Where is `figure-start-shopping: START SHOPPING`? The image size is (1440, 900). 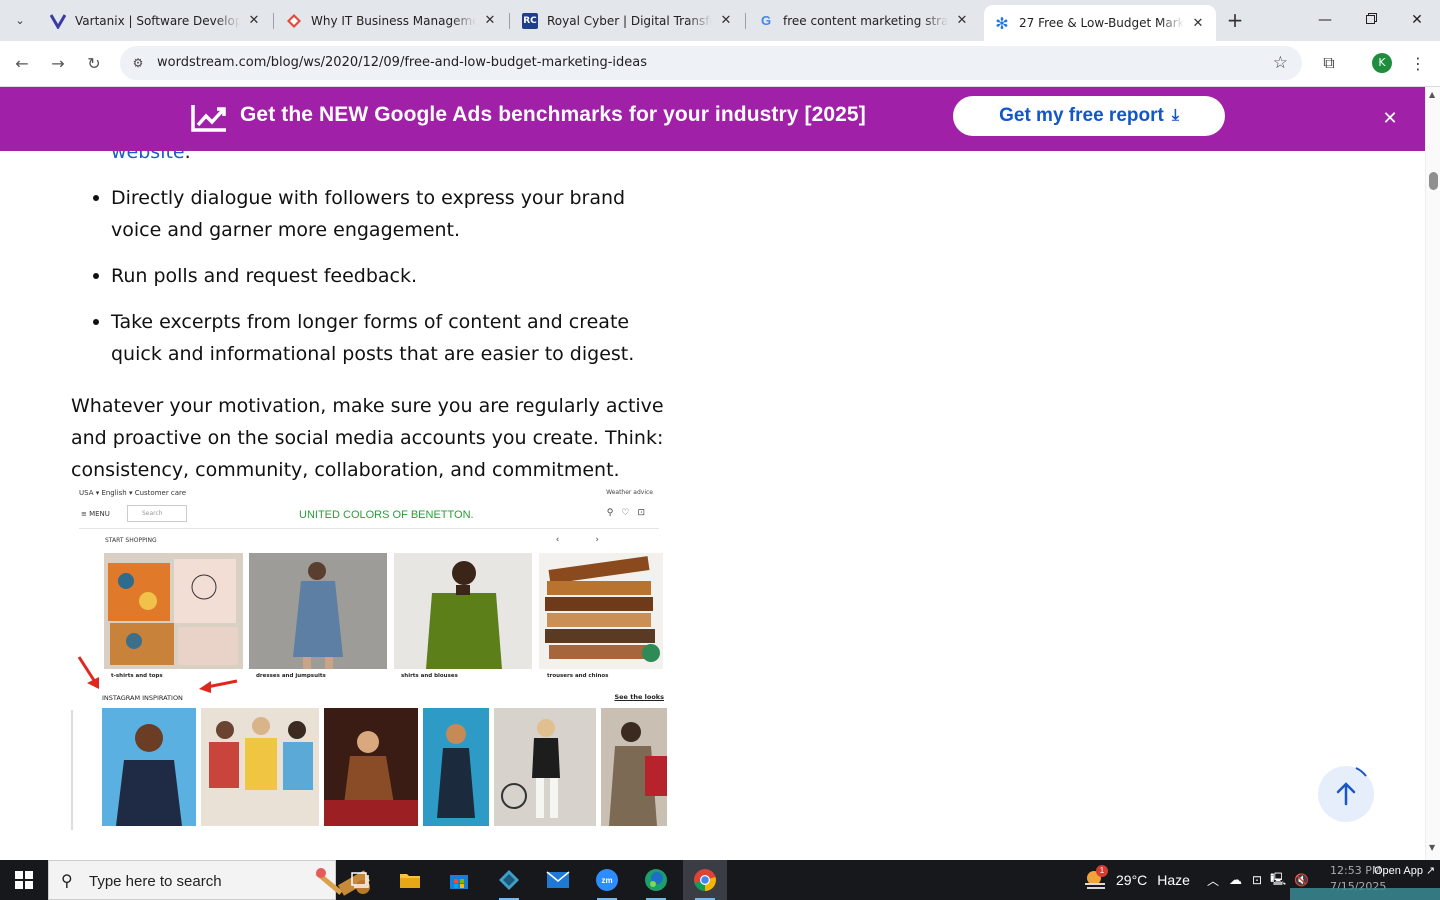
figure-start-shopping: START SHOPPING is located at coordinates (131, 540).